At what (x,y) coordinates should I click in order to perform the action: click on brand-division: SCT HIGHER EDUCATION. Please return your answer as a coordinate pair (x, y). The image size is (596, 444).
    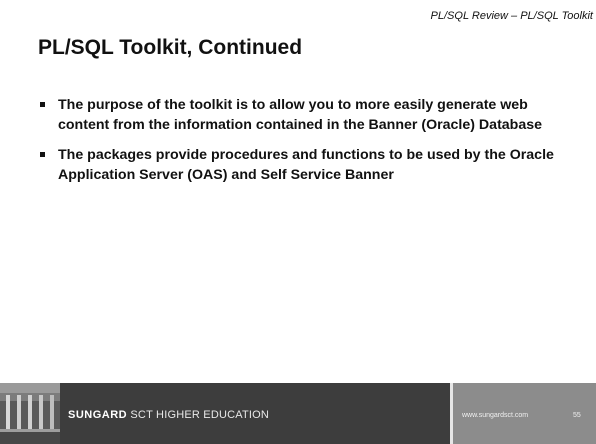
    Looking at the image, I should click on (200, 415).